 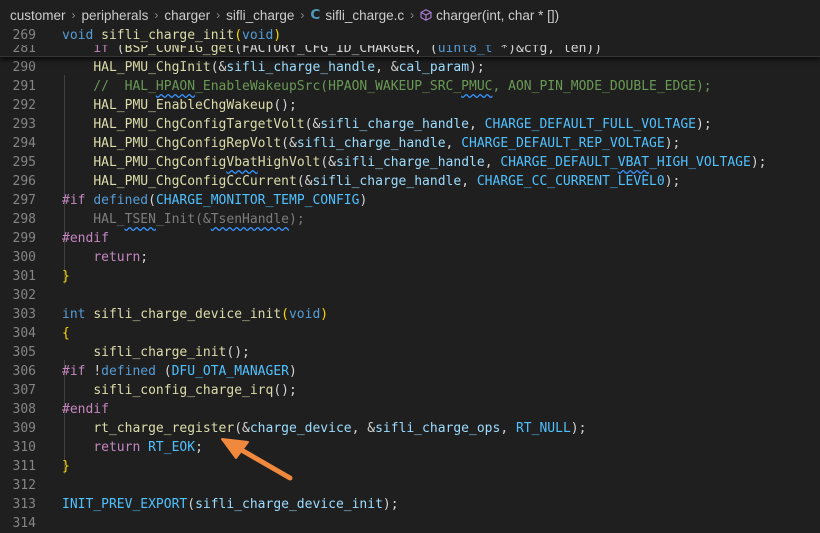 I want to click on breadcrumb-item-charger: charger, so click(x=187, y=15).